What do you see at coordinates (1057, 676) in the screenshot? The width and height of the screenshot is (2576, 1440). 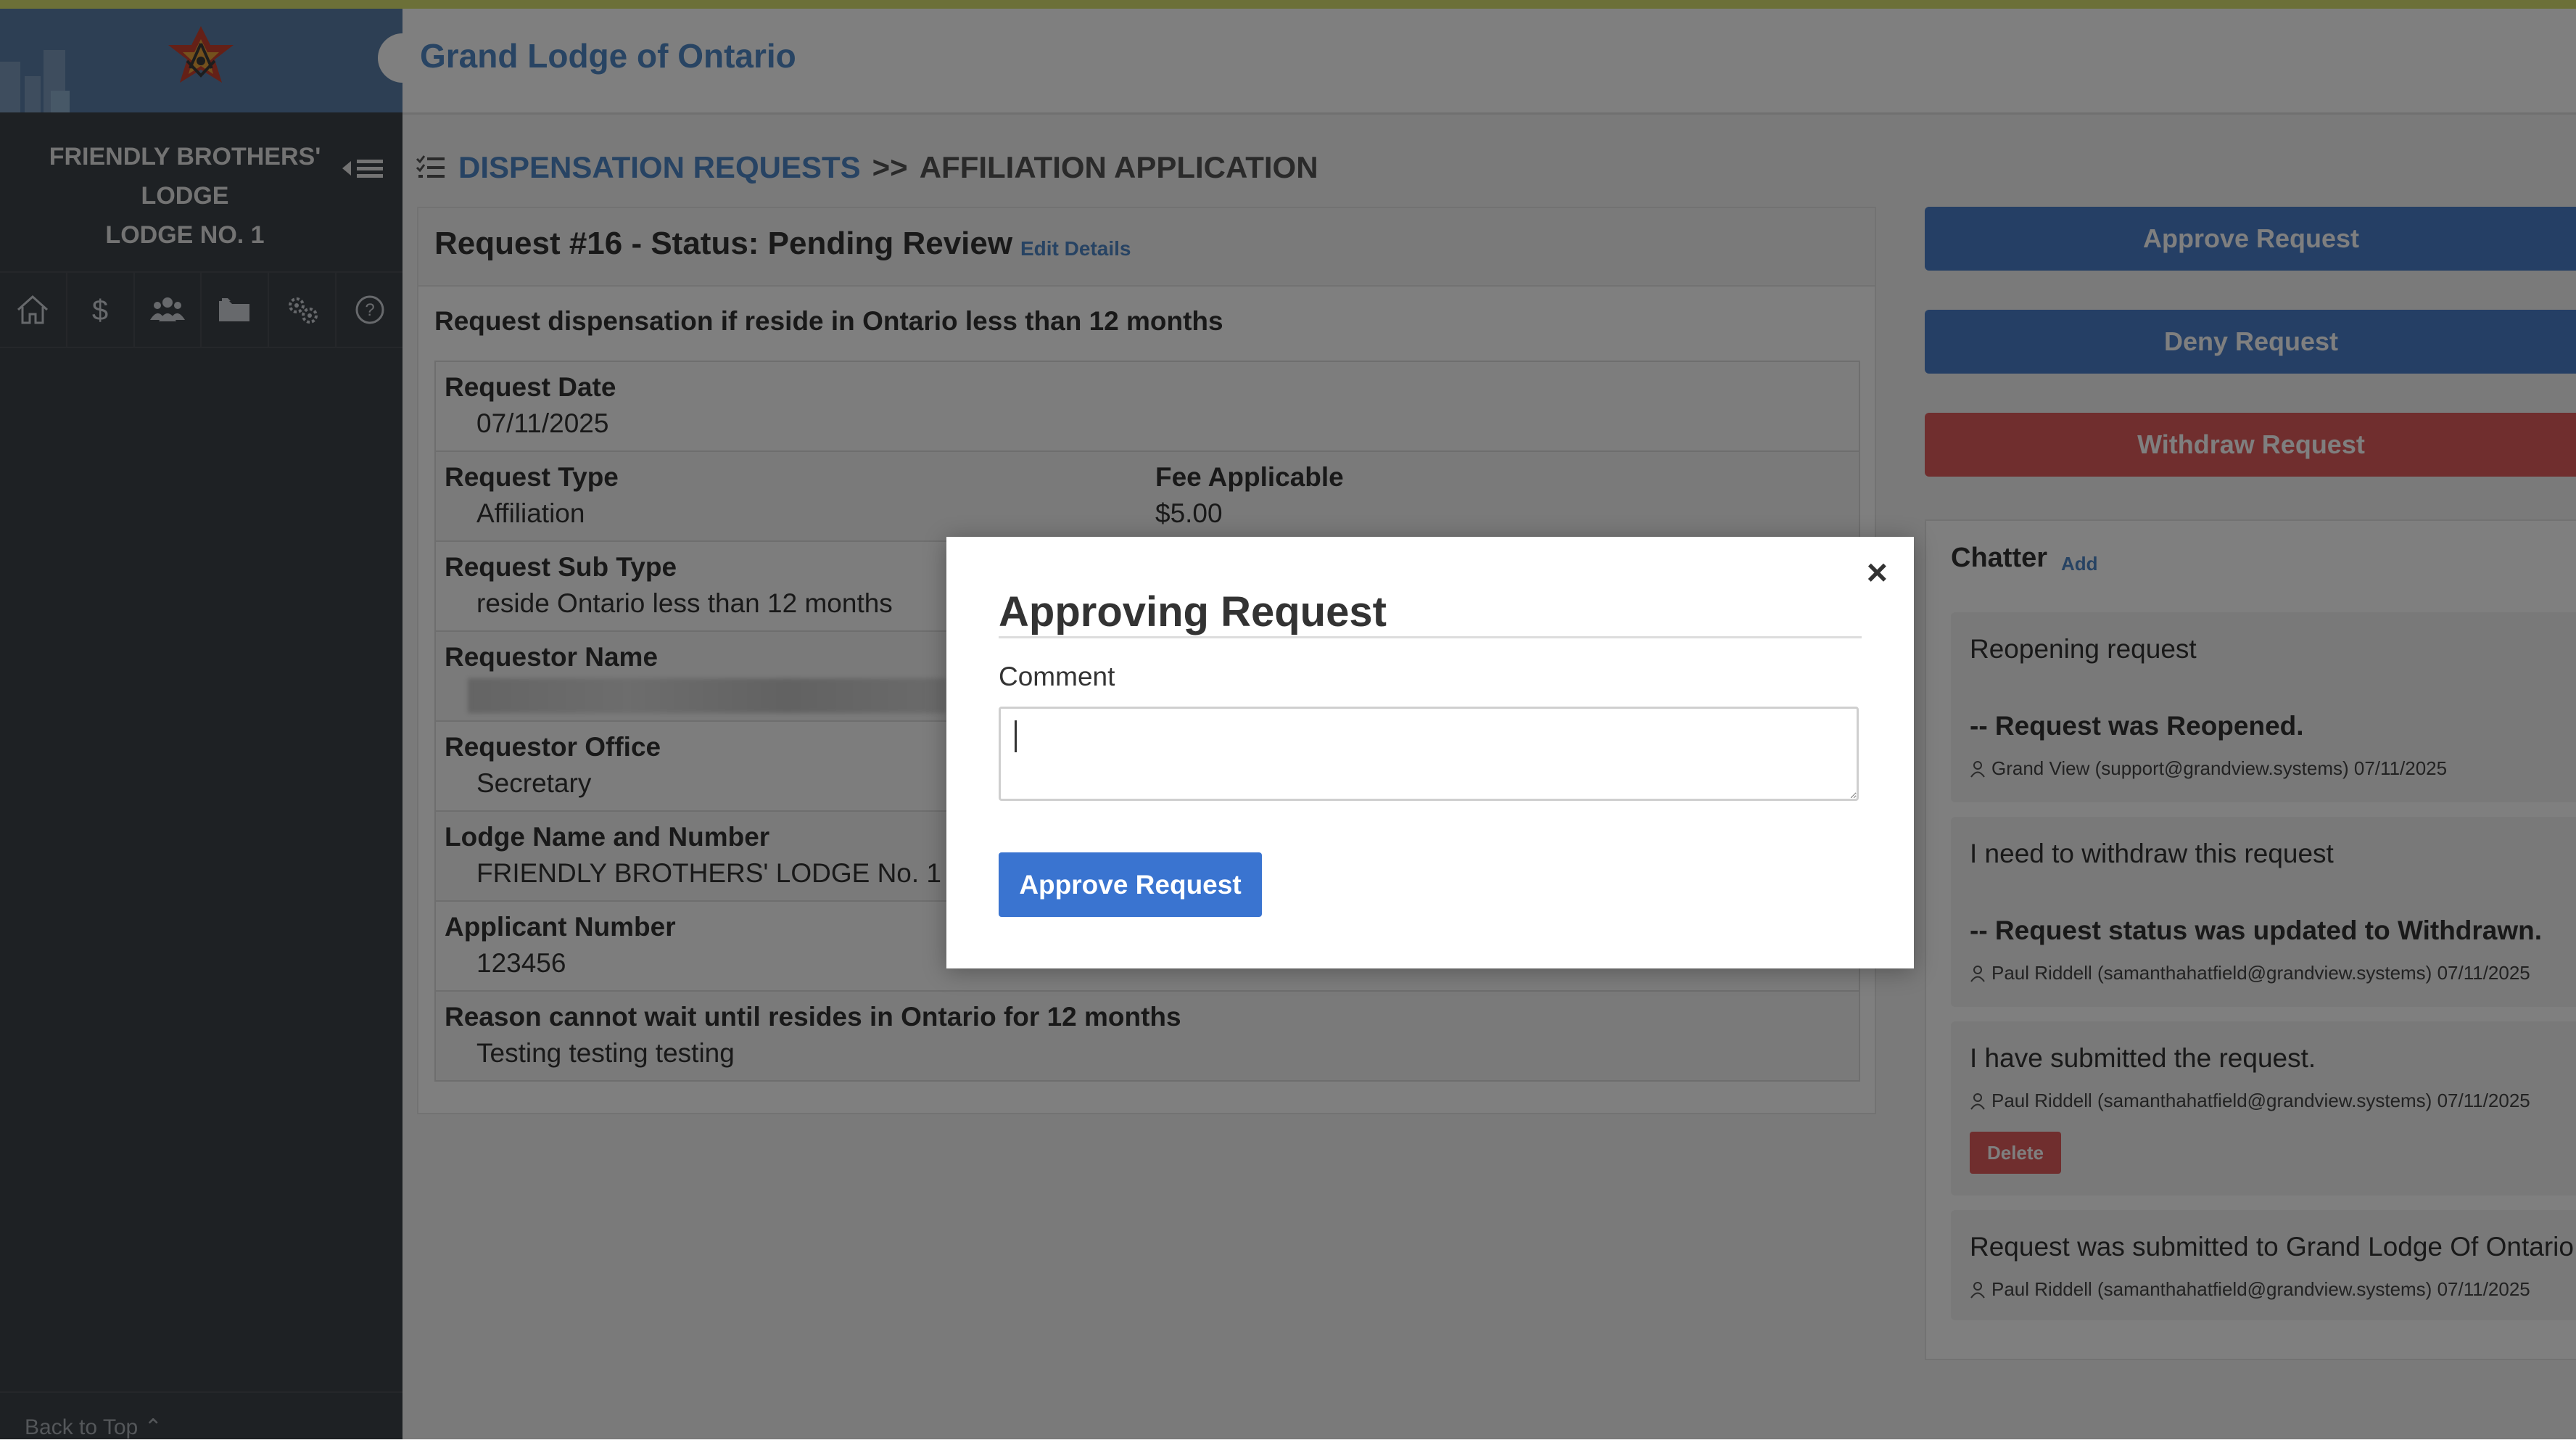 I see `comment-label: Comment` at bounding box center [1057, 676].